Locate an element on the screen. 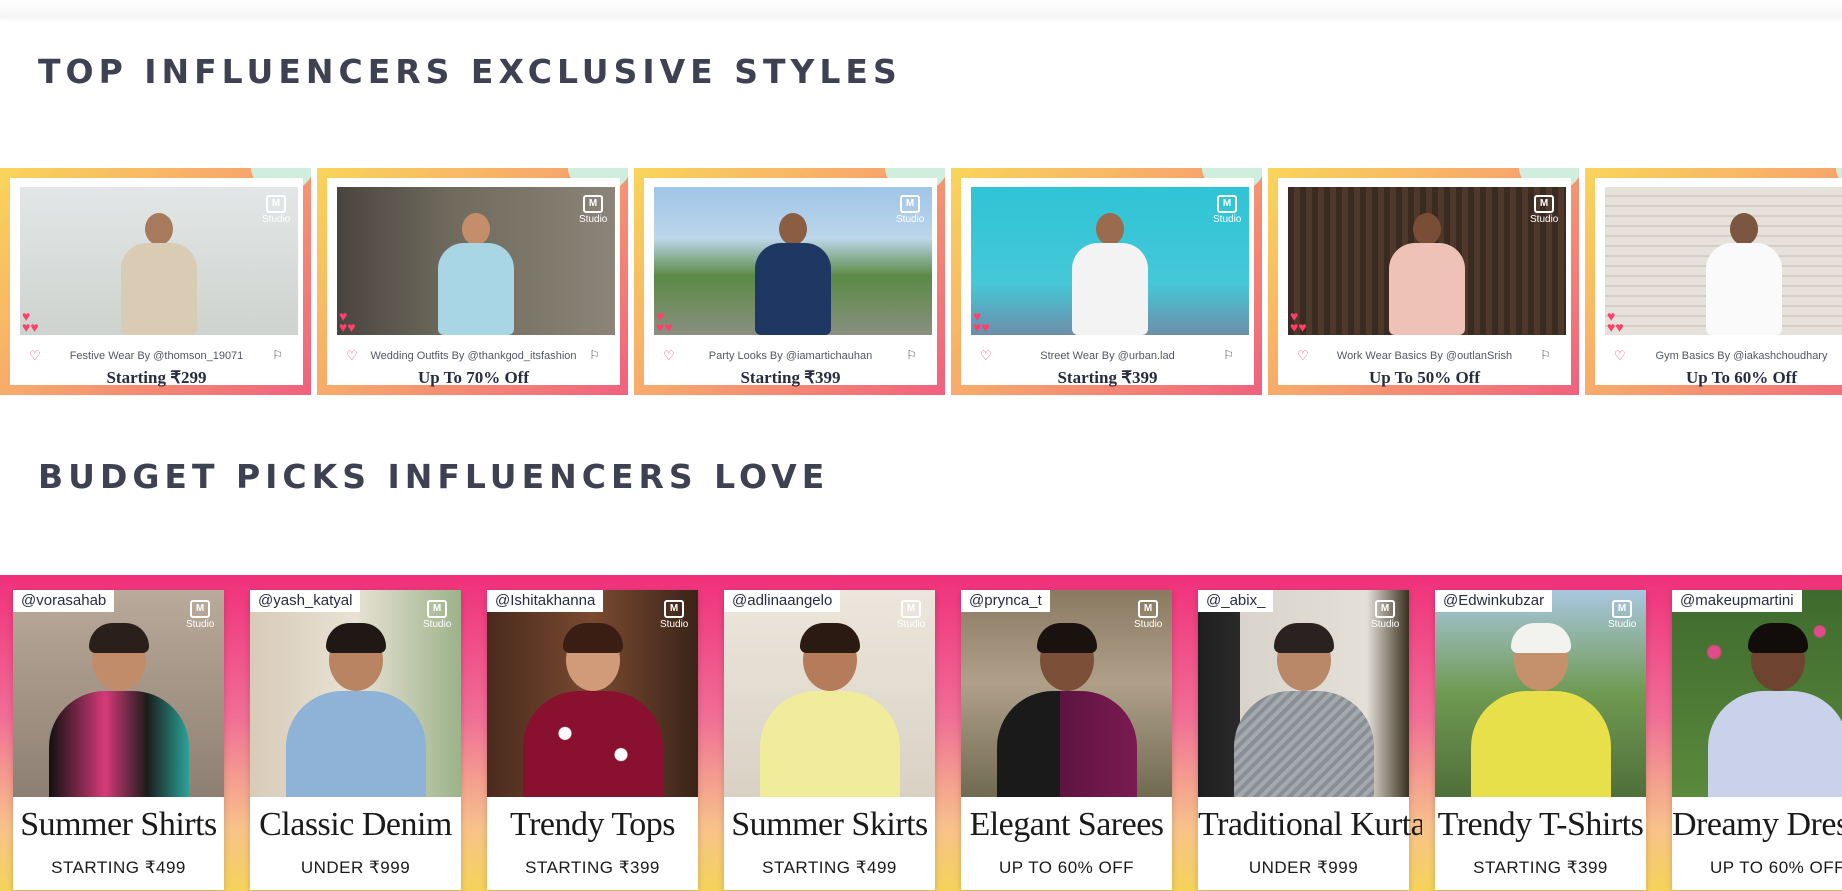  influencer-photo: @vorasahab M Studio is located at coordinates (118, 693).